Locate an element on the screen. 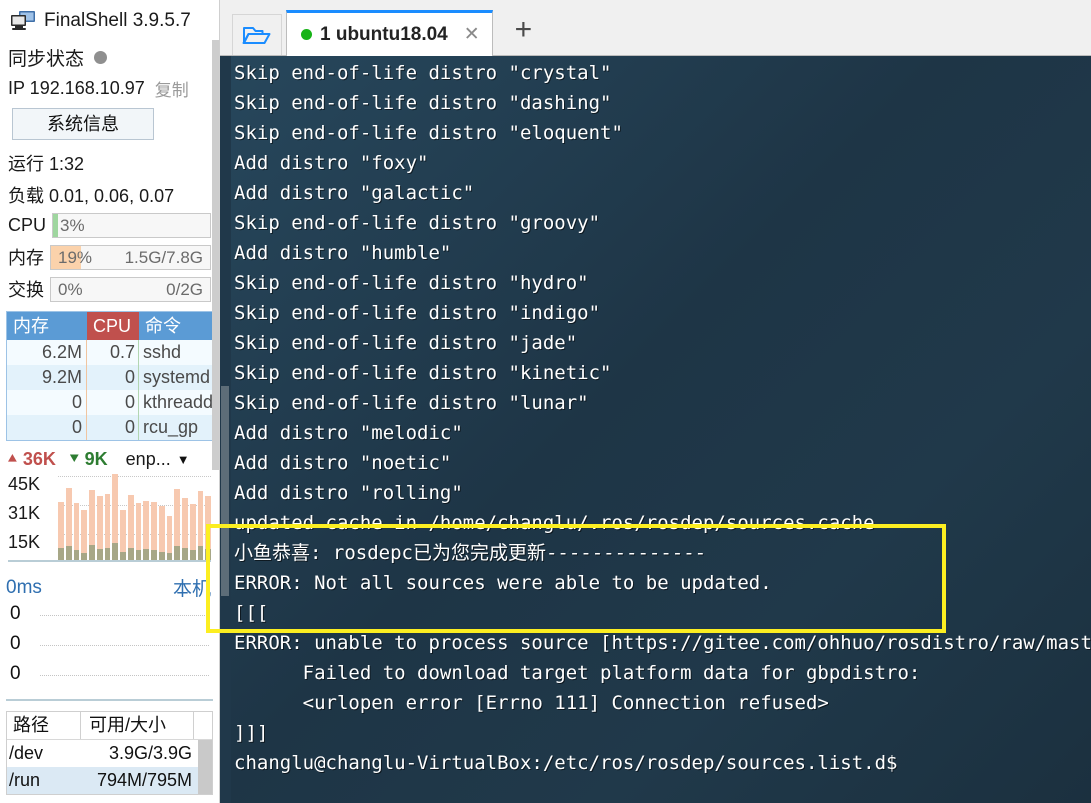 Image resolution: width=1091 pixels, height=803 pixels. sidebar-scrollbar is located at coordinates (215, 421).